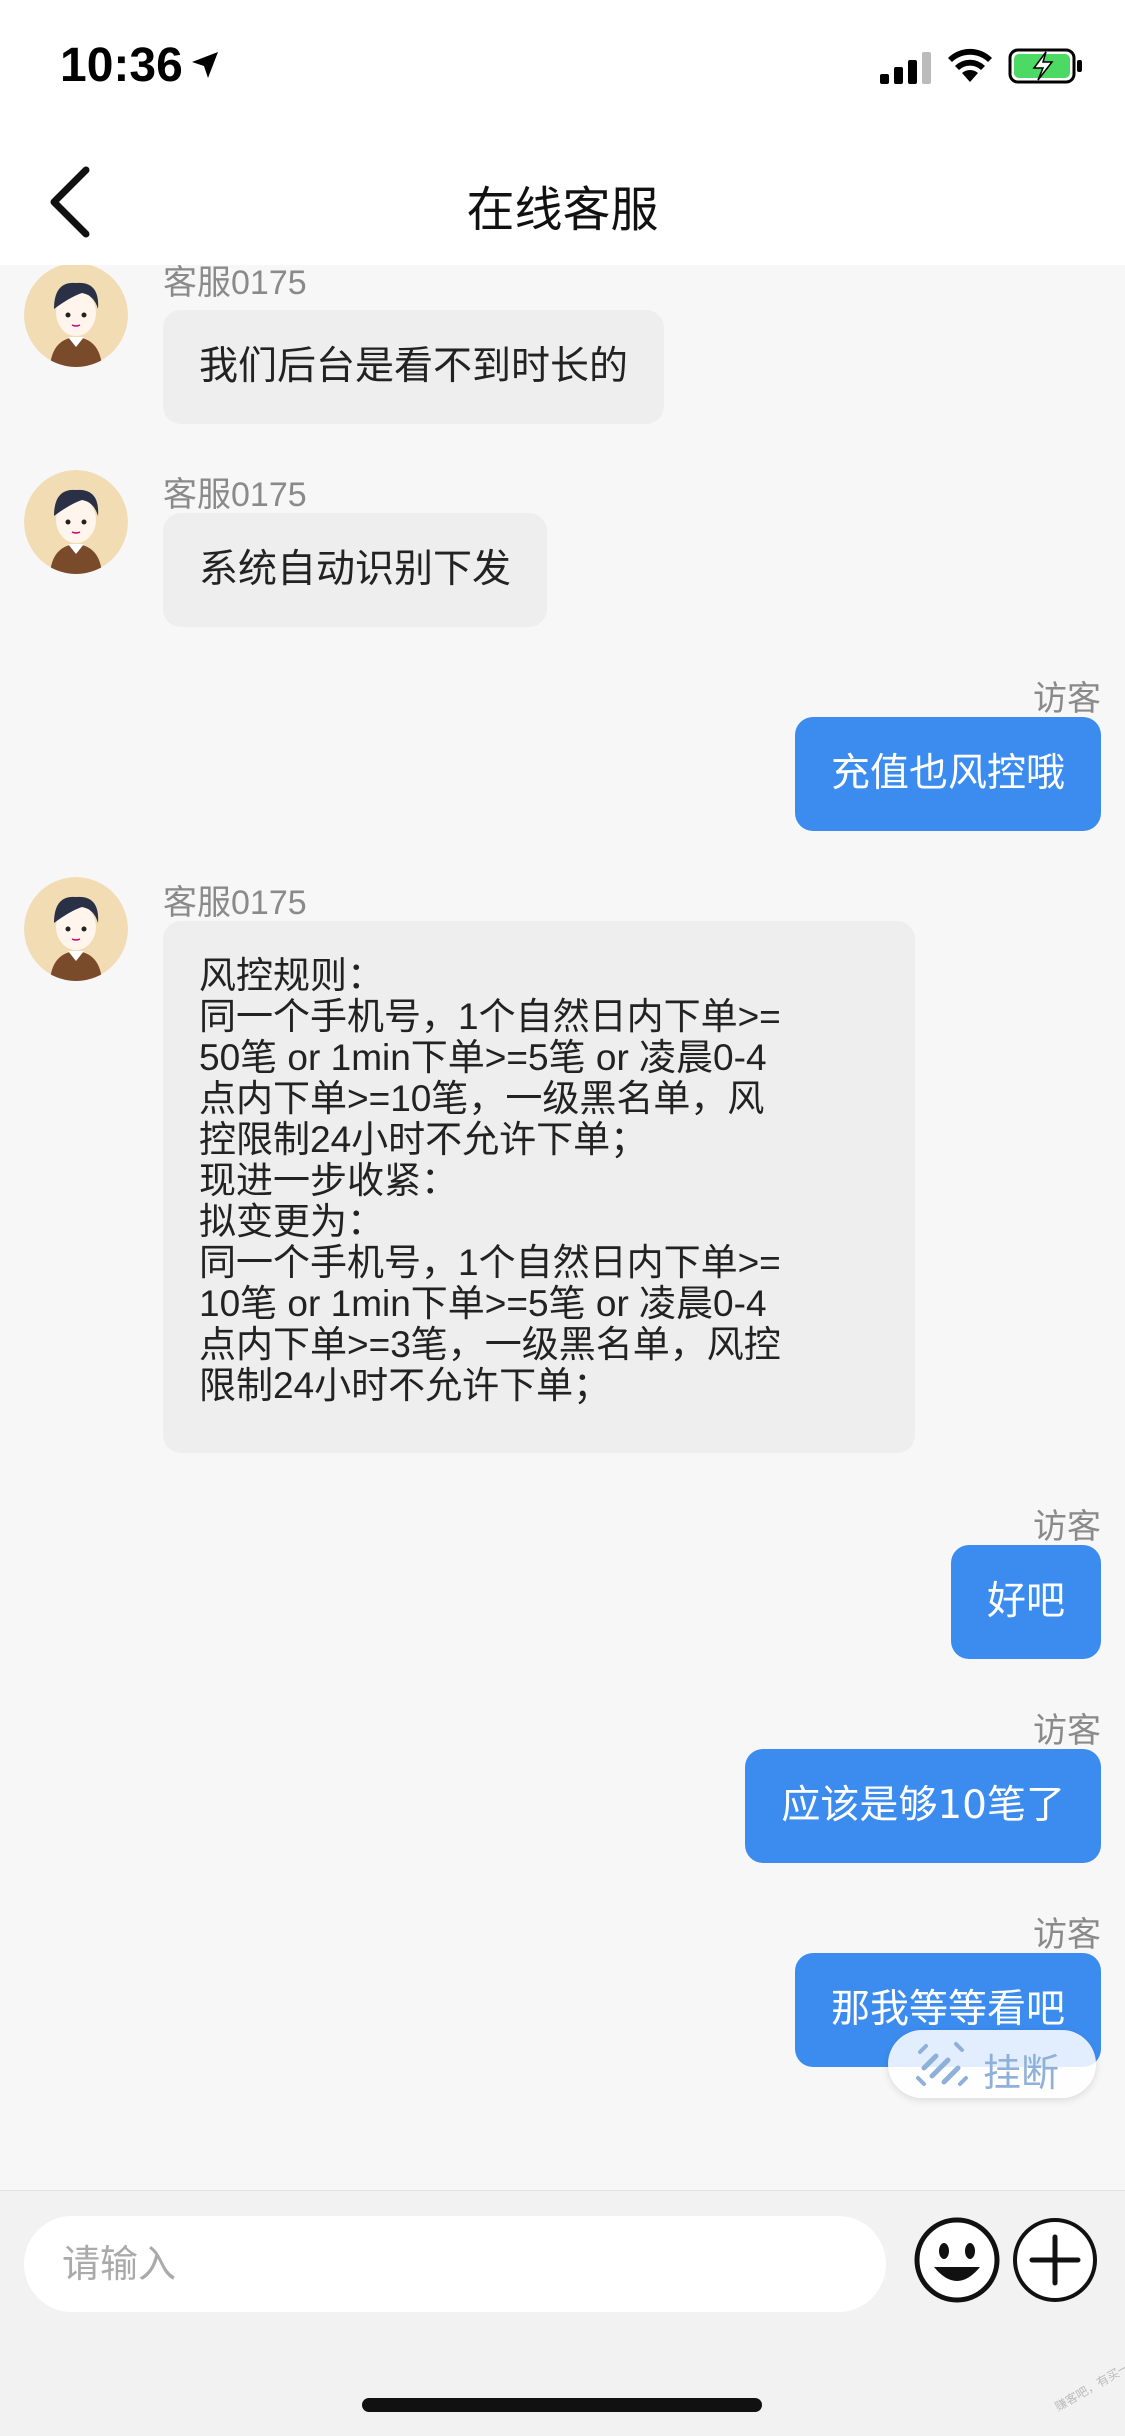  I want to click on hangup-button: 挂断, so click(992, 2064).